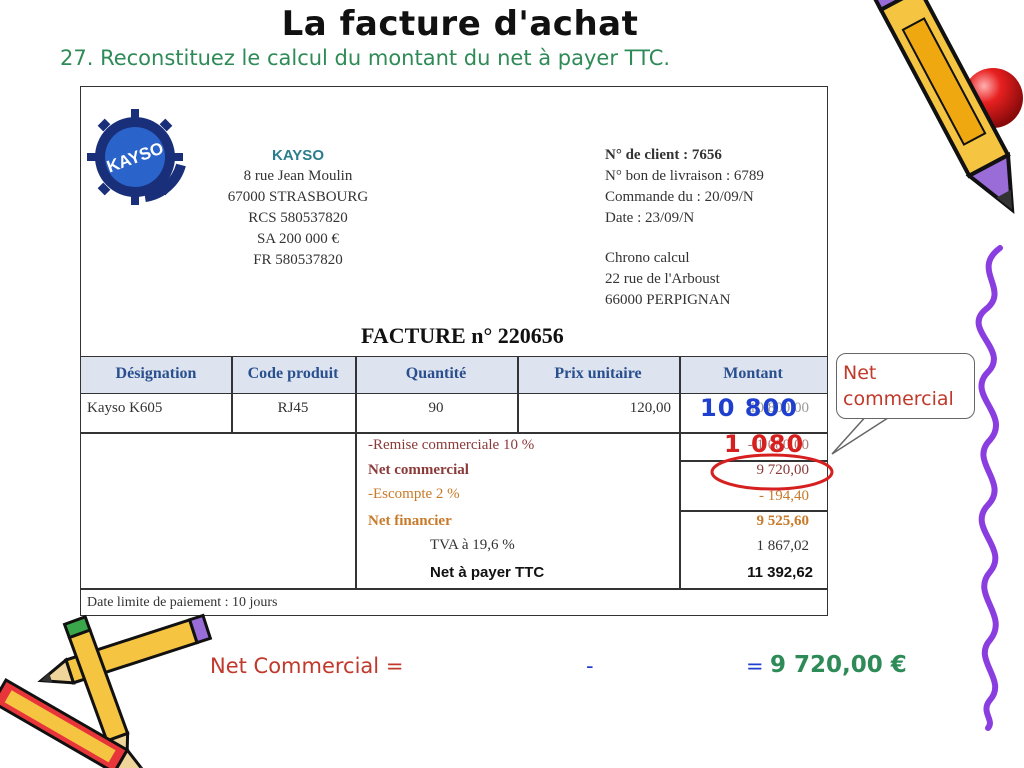 The width and height of the screenshot is (1024, 768). Describe the element at coordinates (989, 488) in the screenshot. I see `purple-squiggle` at that location.